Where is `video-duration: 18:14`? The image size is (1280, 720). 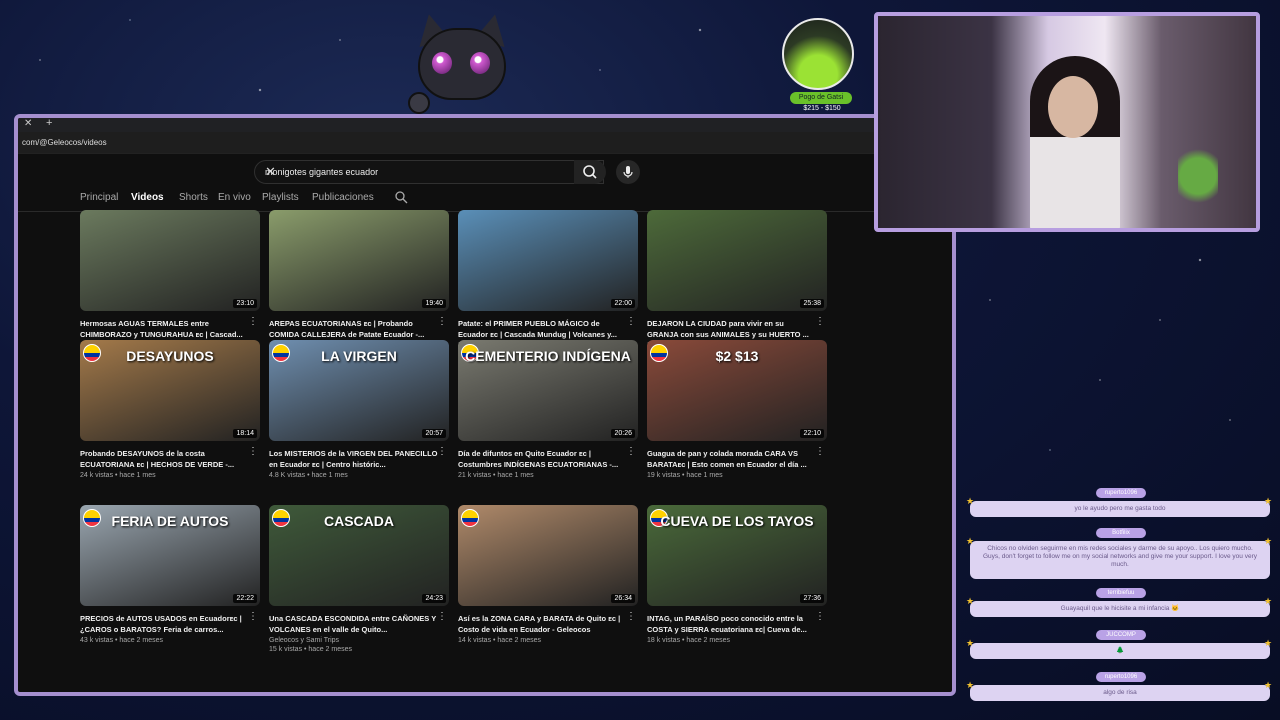
video-duration: 18:14 is located at coordinates (245, 433).